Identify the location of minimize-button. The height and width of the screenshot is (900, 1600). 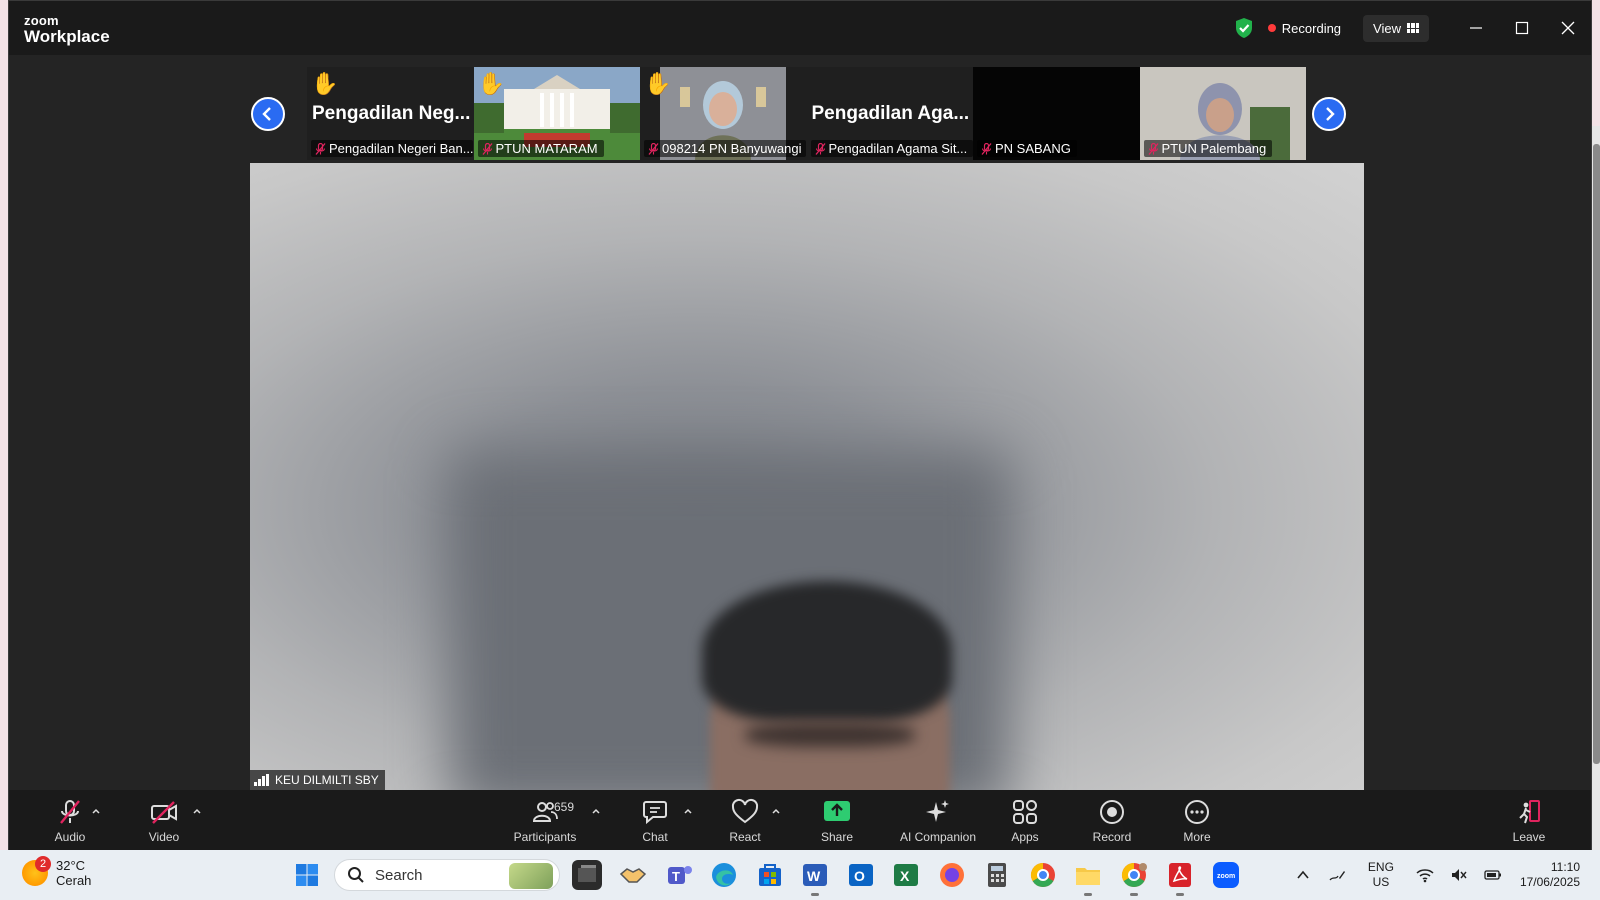
(1476, 28).